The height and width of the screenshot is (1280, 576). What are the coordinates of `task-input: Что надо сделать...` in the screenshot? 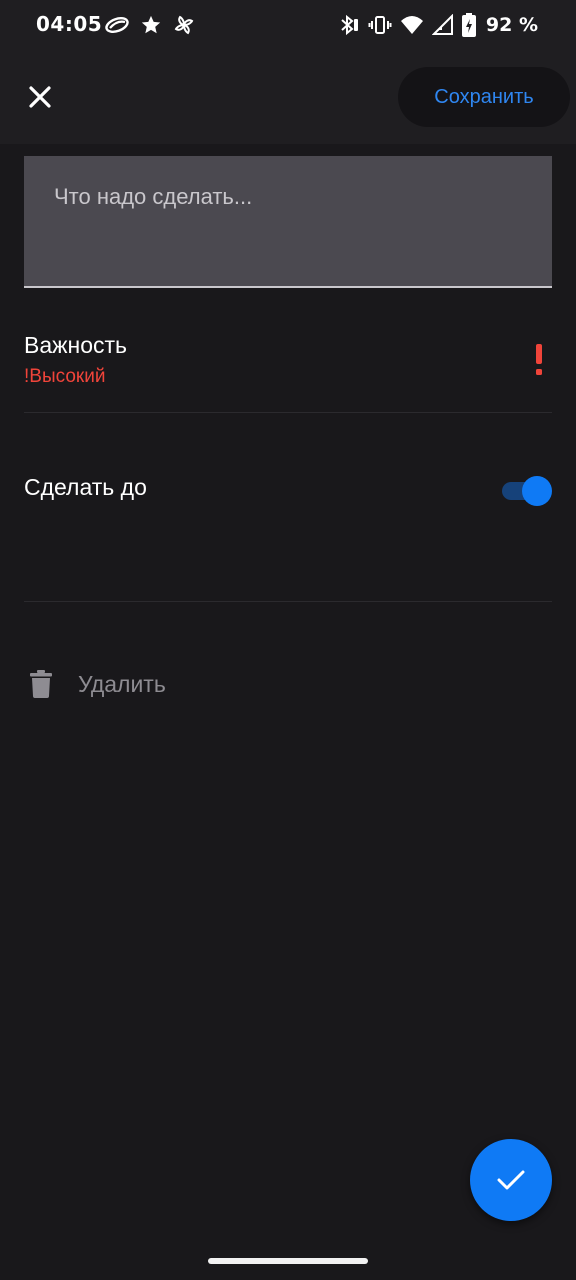 It's located at (288, 222).